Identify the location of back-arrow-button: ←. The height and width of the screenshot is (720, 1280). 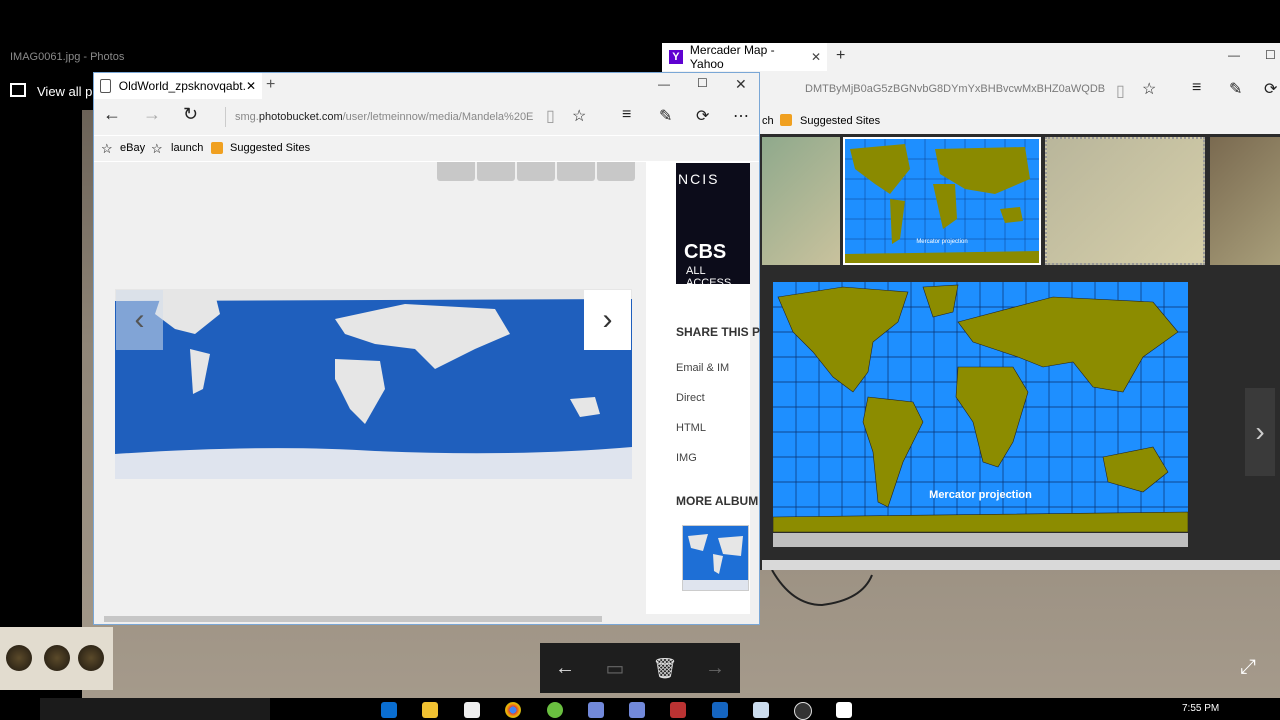
(565, 668).